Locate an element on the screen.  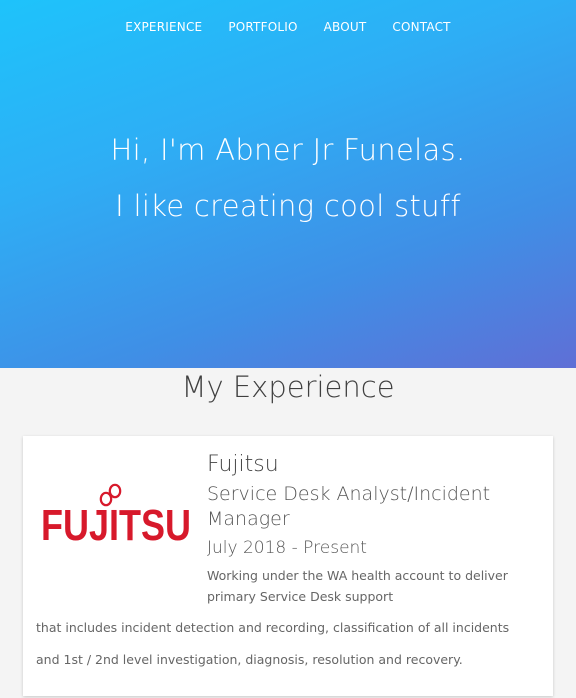
experience-section-title: My Experience is located at coordinates (288, 387).